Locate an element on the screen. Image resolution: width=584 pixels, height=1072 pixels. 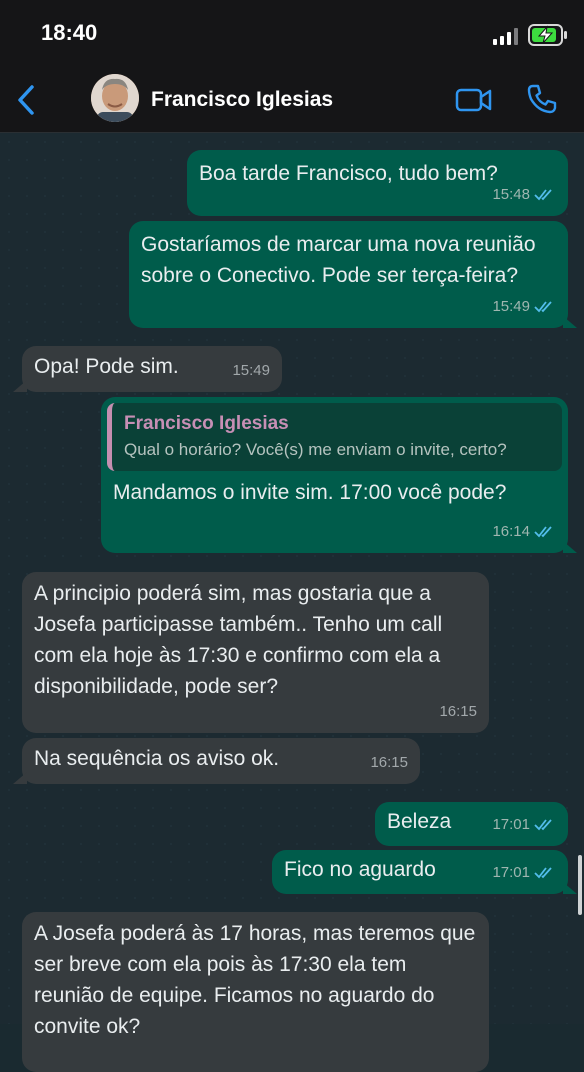
avatar-photo is located at coordinates (115, 98).